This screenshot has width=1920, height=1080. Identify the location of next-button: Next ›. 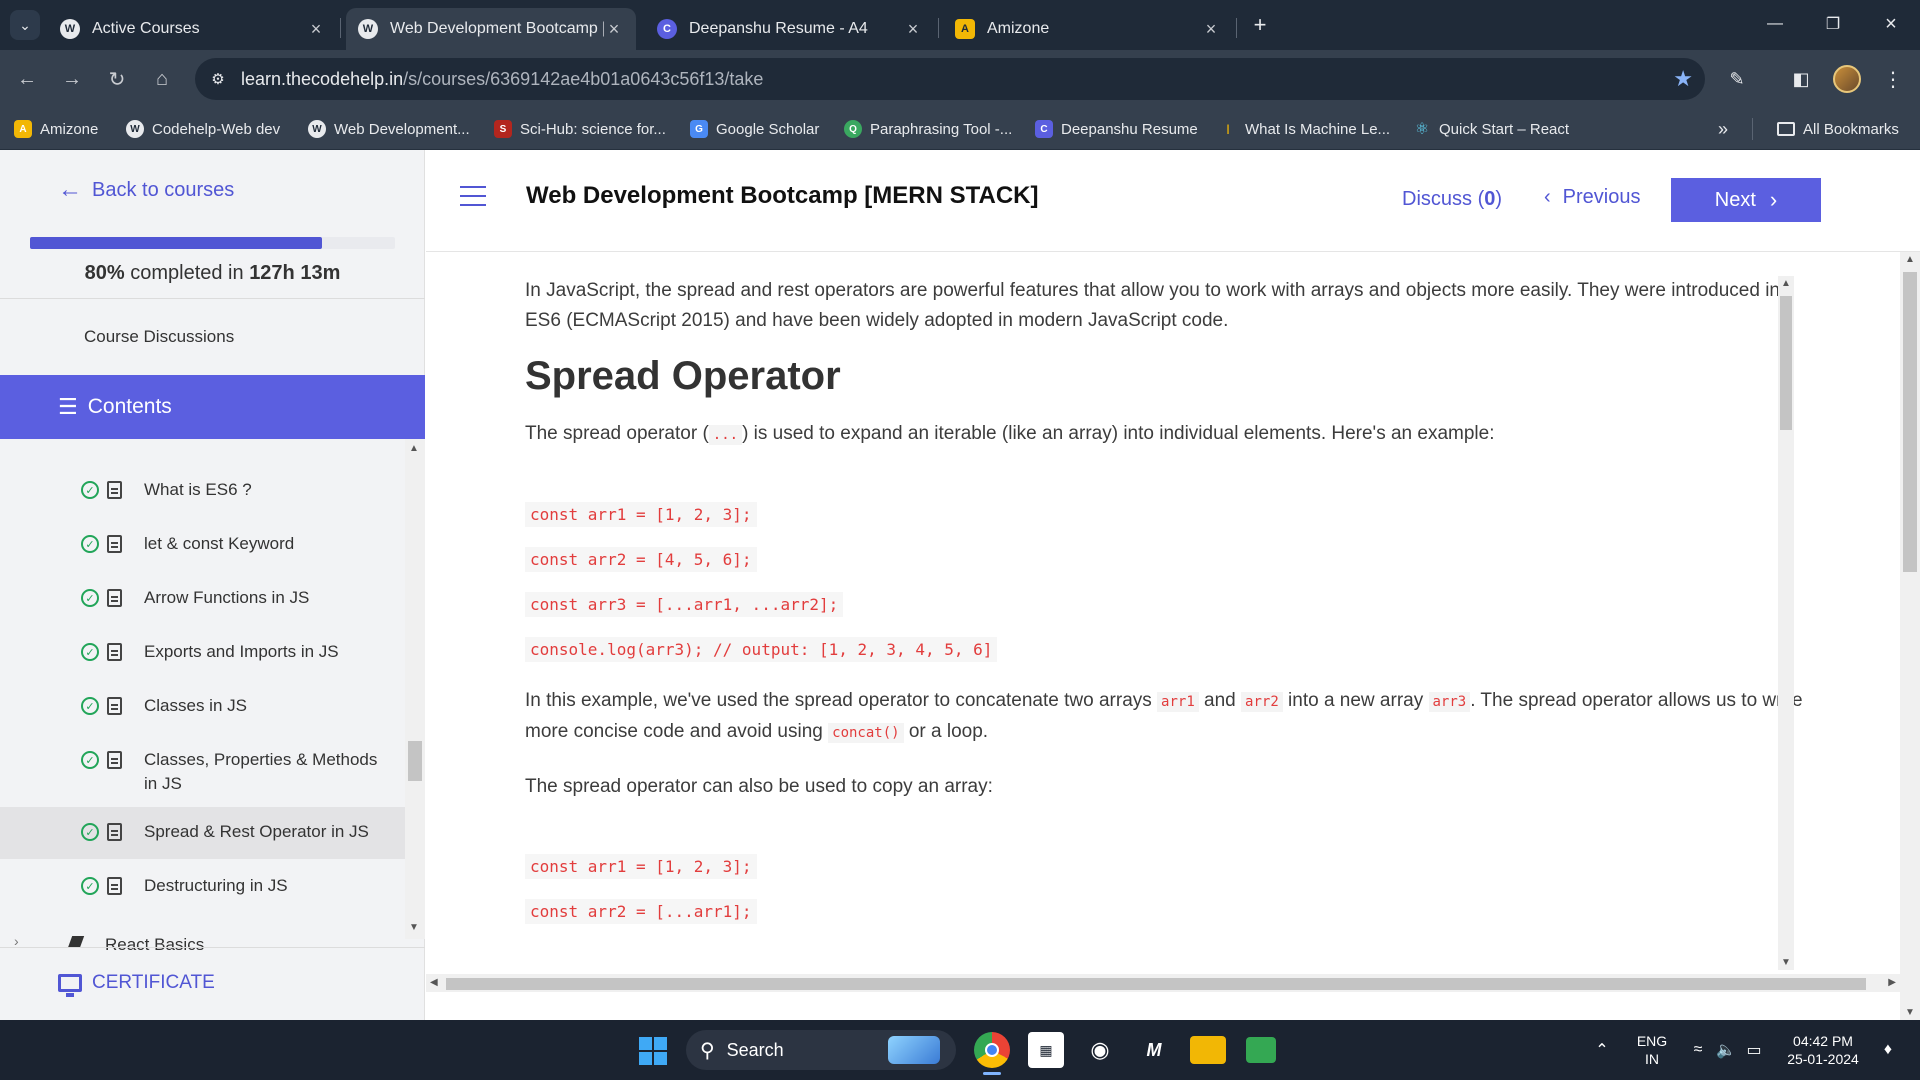
(1746, 200).